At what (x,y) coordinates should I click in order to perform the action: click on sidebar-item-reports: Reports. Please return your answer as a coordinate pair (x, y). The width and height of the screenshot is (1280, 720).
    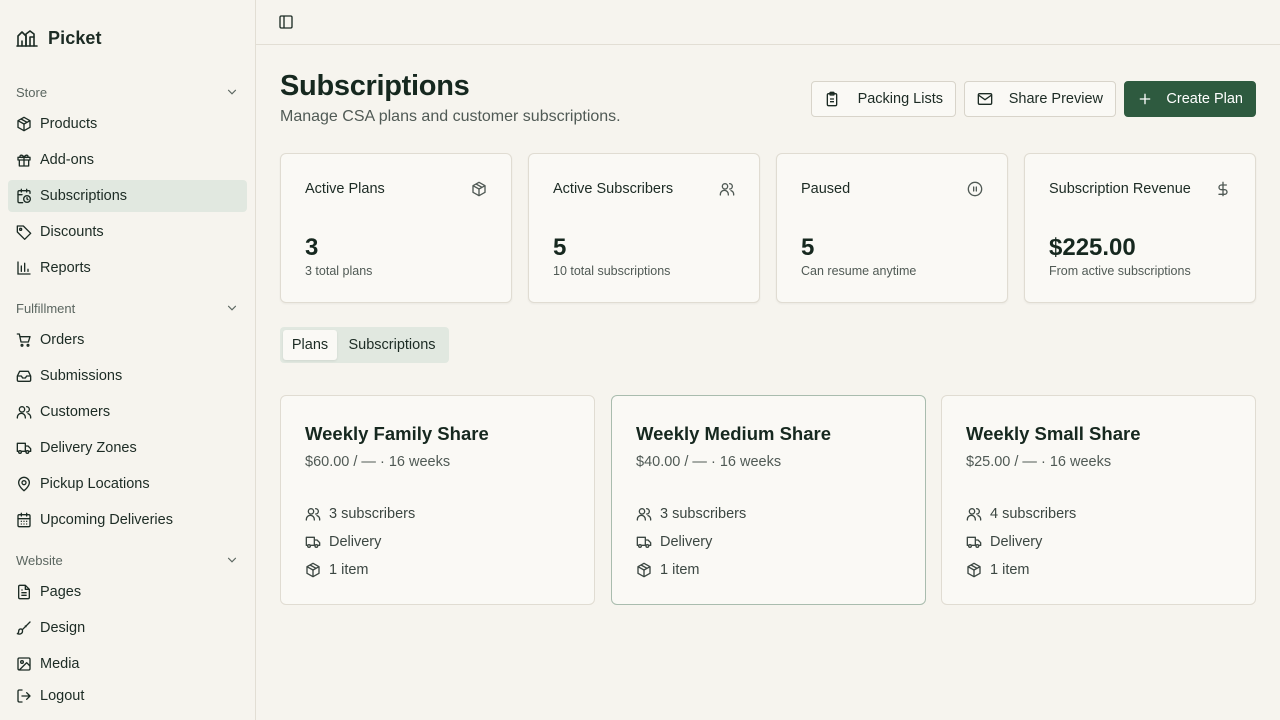
    Looking at the image, I should click on (127, 268).